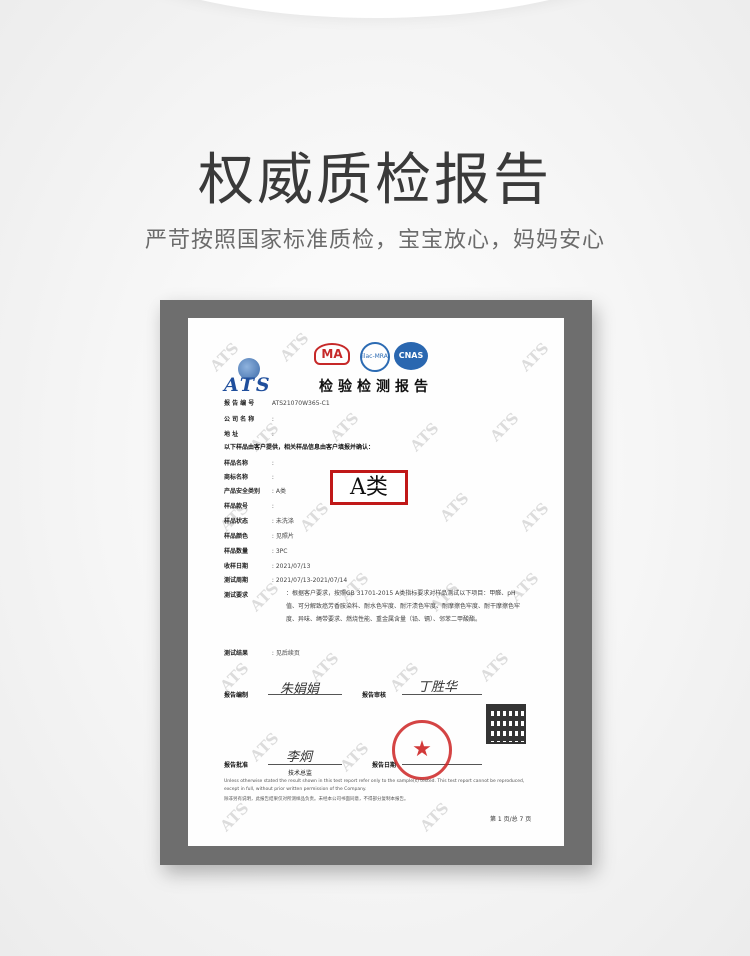  Describe the element at coordinates (511, 819) in the screenshot. I see `page-number: 第 1 页/总 7 页` at that location.